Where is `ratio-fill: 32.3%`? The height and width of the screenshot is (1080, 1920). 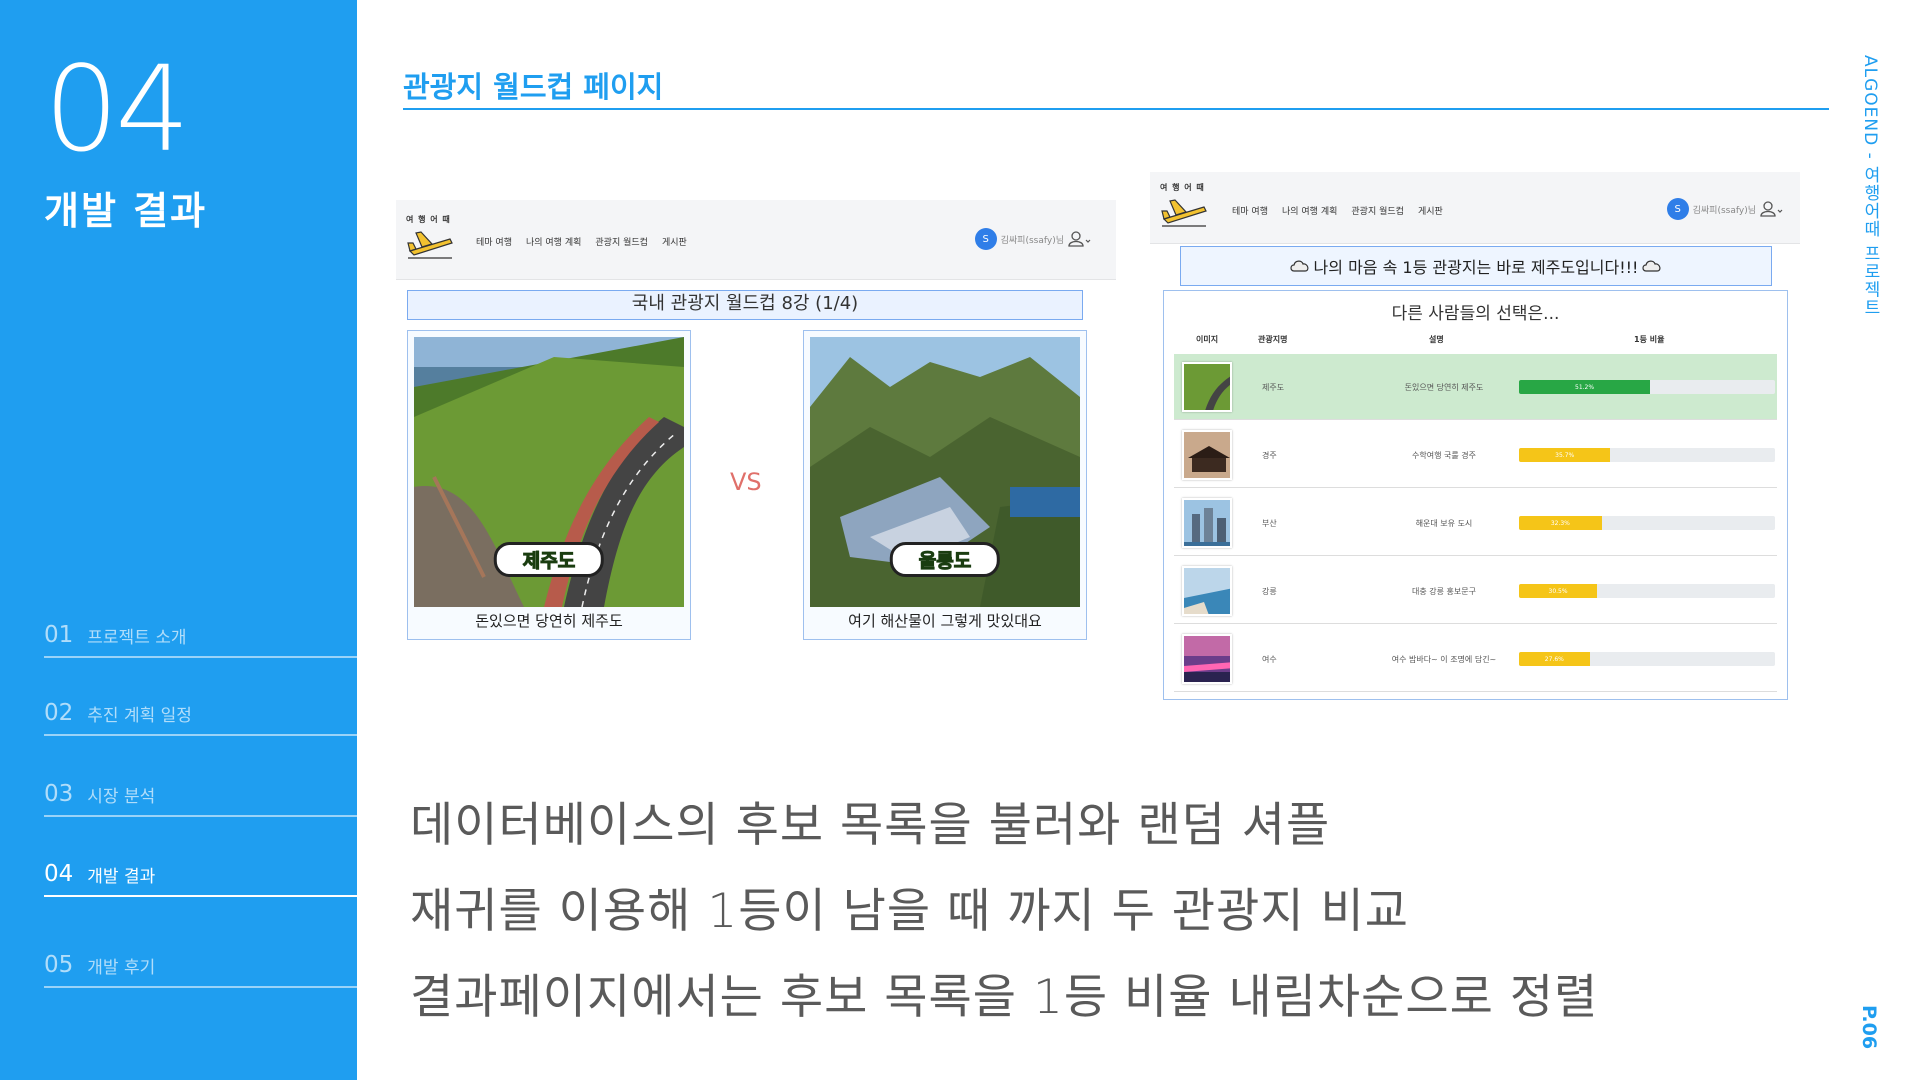 ratio-fill: 32.3% is located at coordinates (1560, 523).